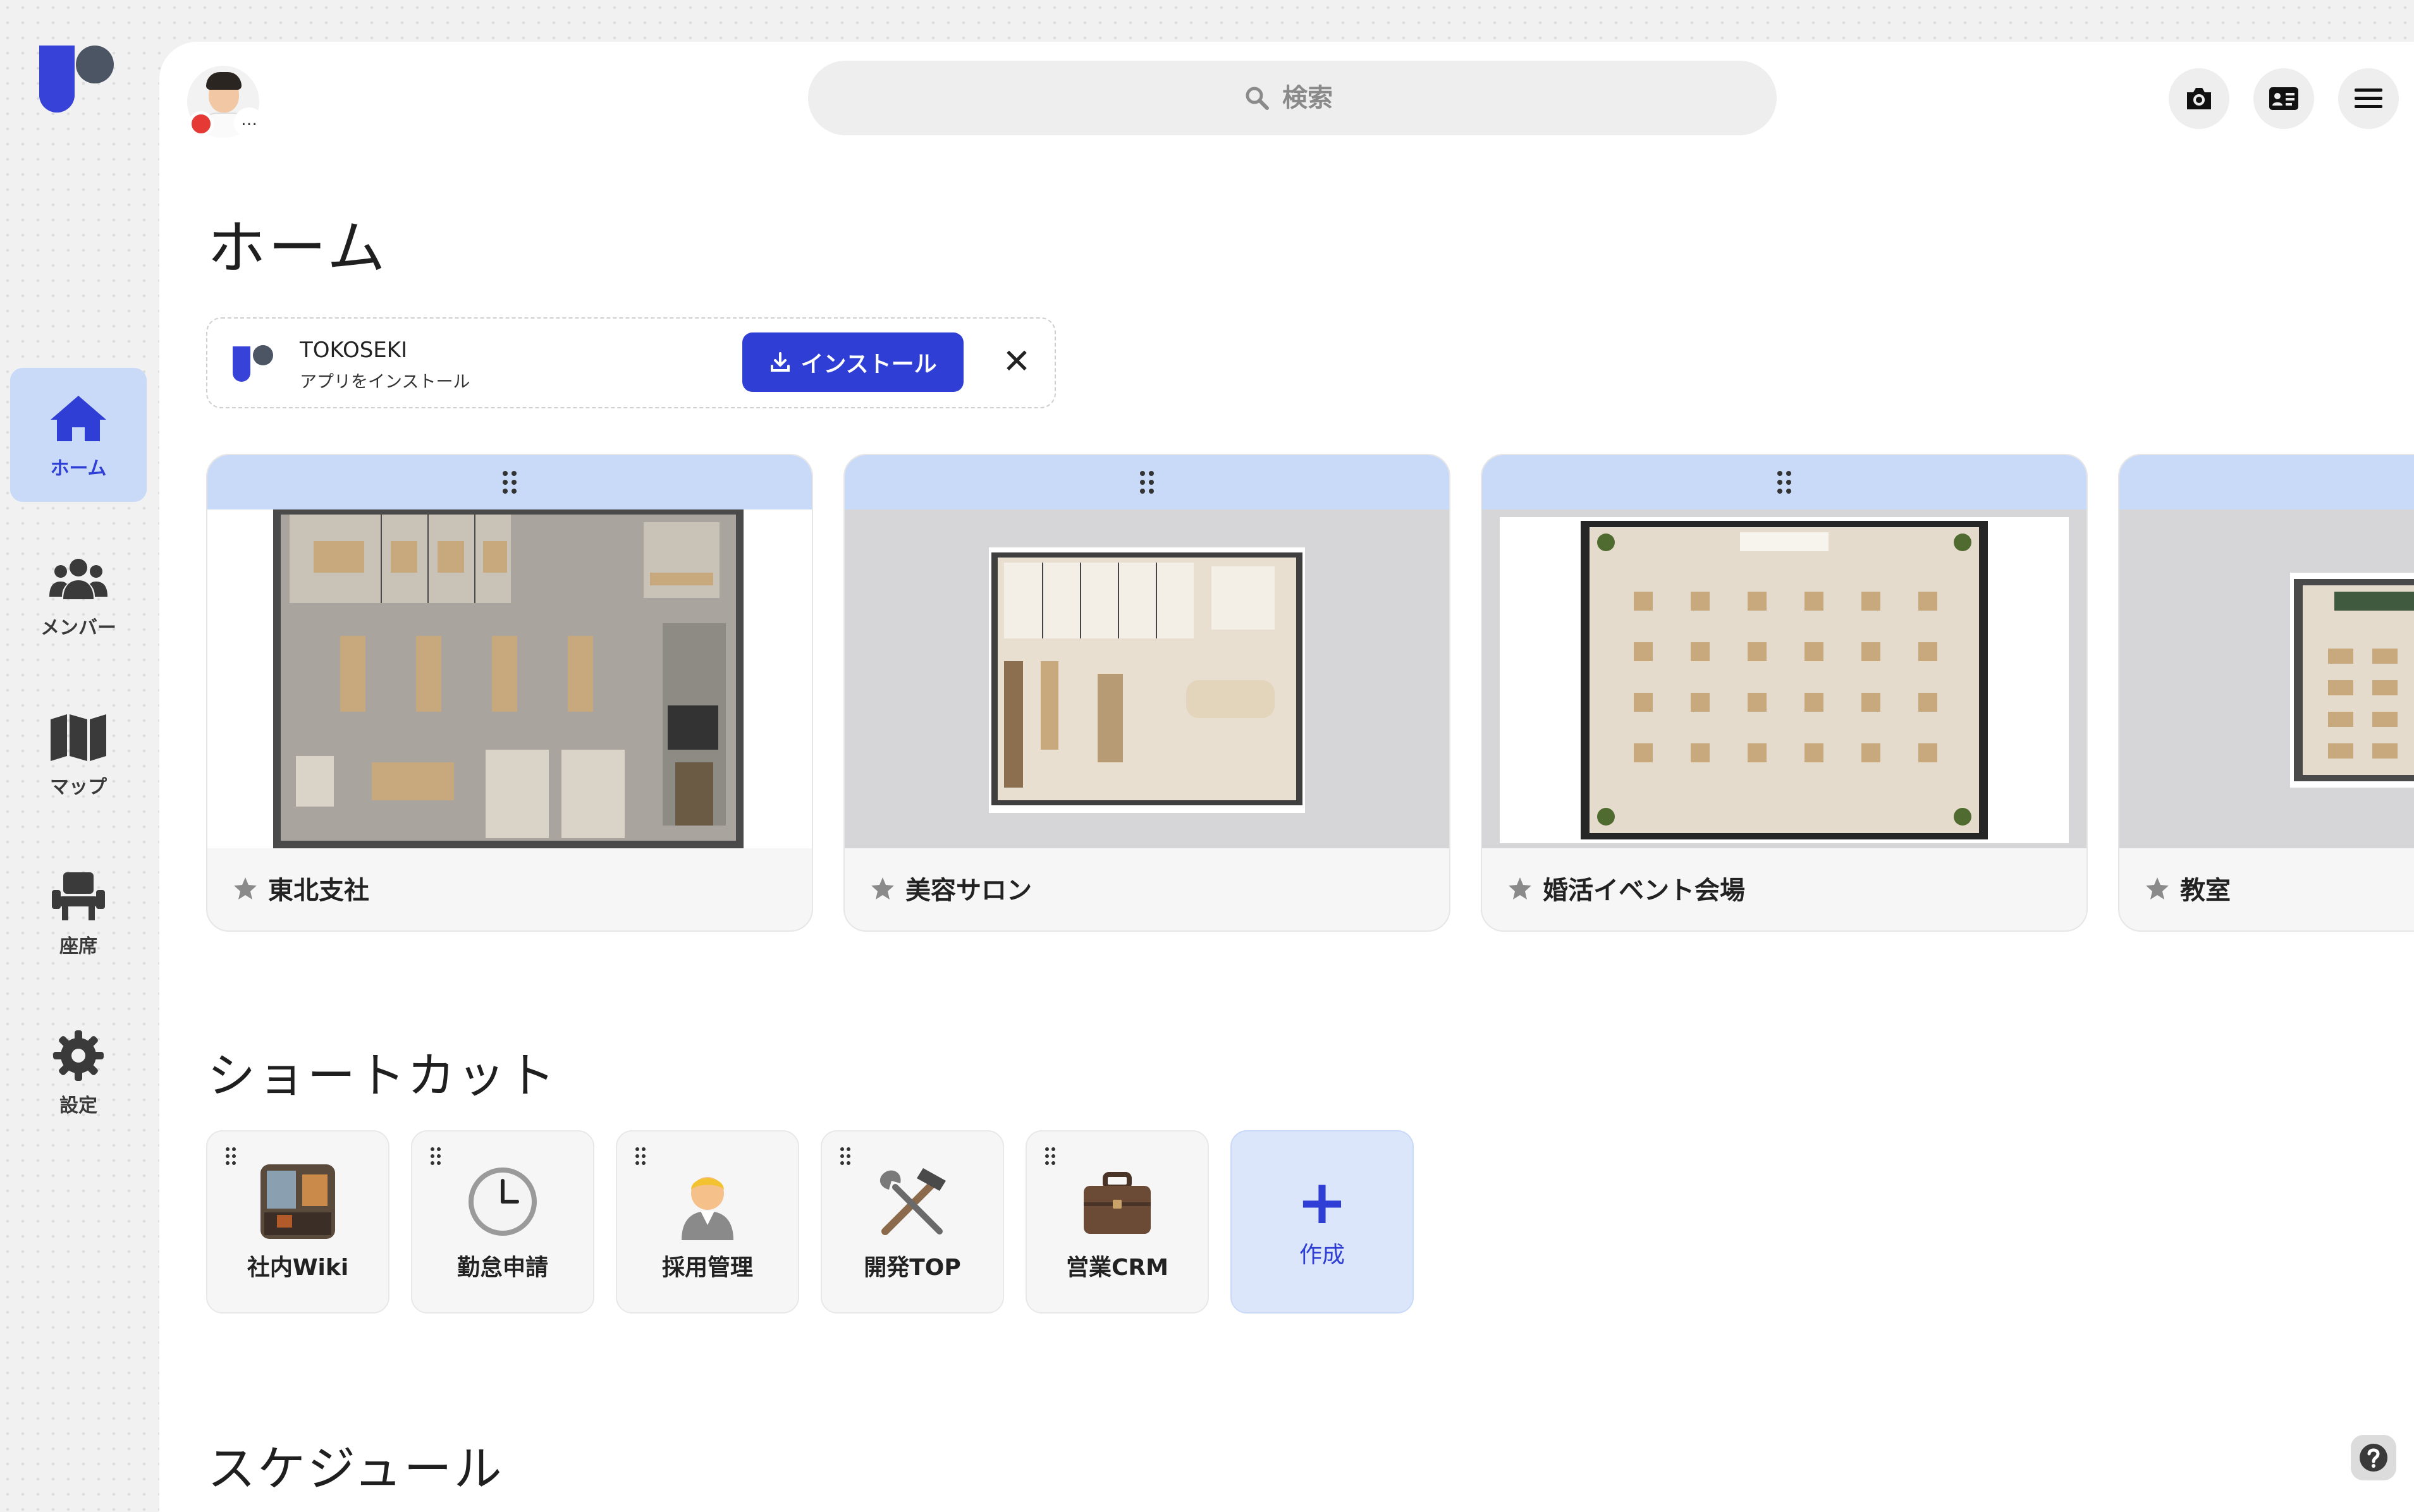 This screenshot has height=1512, width=2414. I want to click on map-card-title: 教室, so click(2188, 888).